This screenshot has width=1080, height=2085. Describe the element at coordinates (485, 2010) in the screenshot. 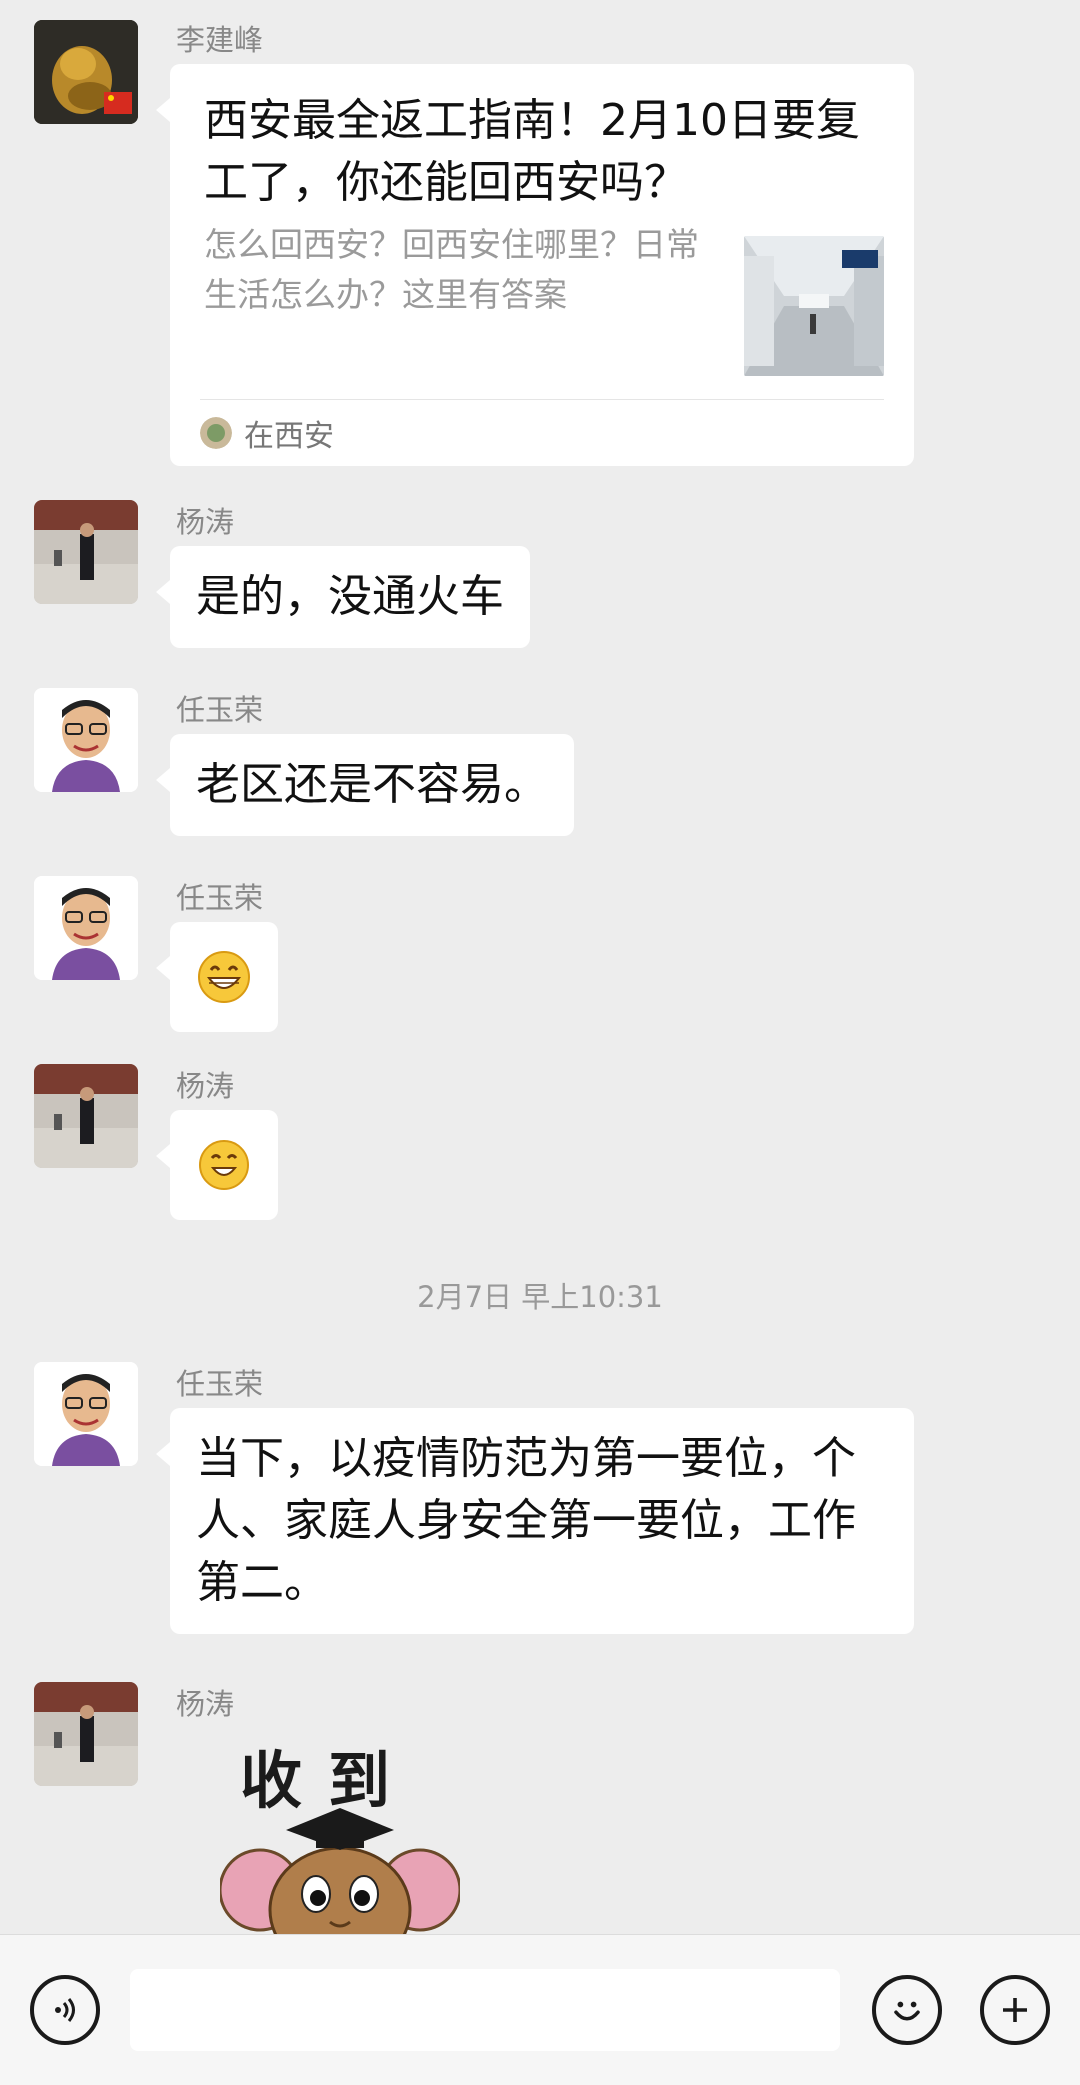

I see `message-input` at that location.